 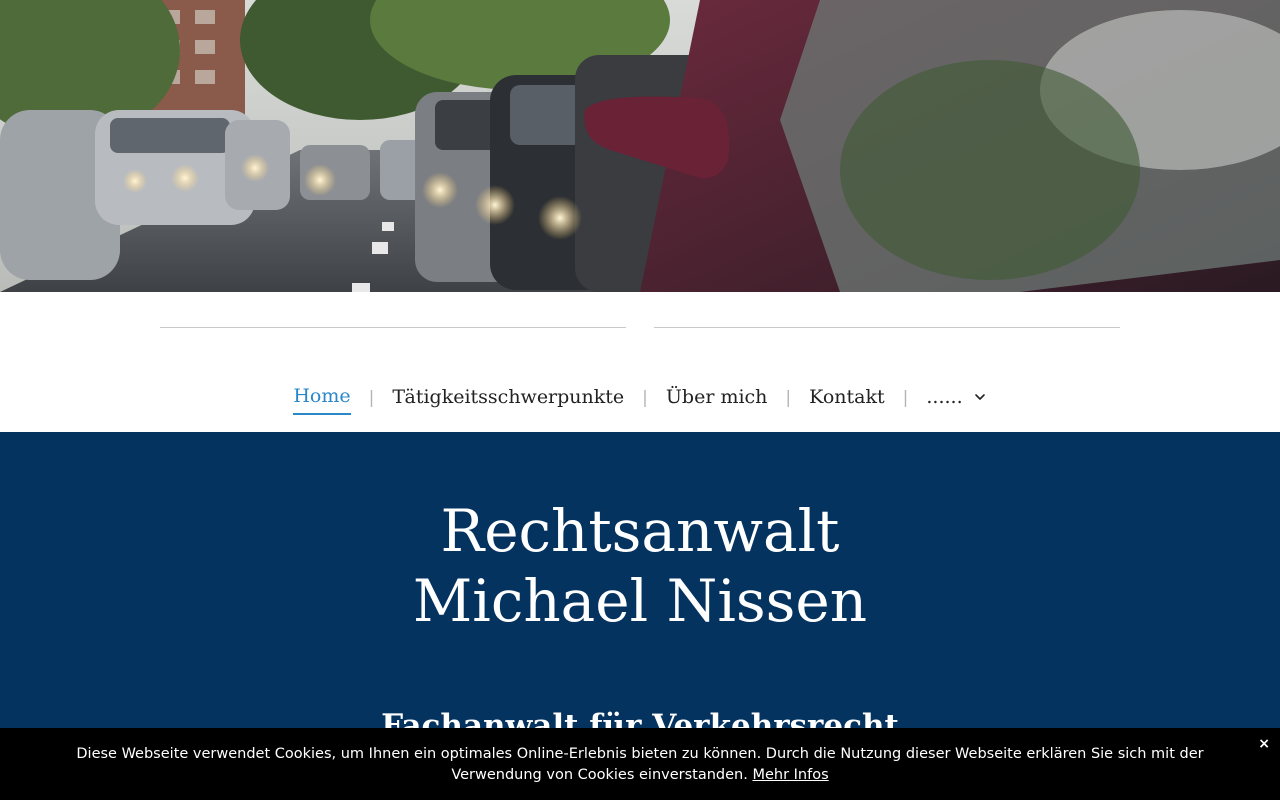 I want to click on nav-item-kontakt: Kontakt, so click(x=846, y=398).